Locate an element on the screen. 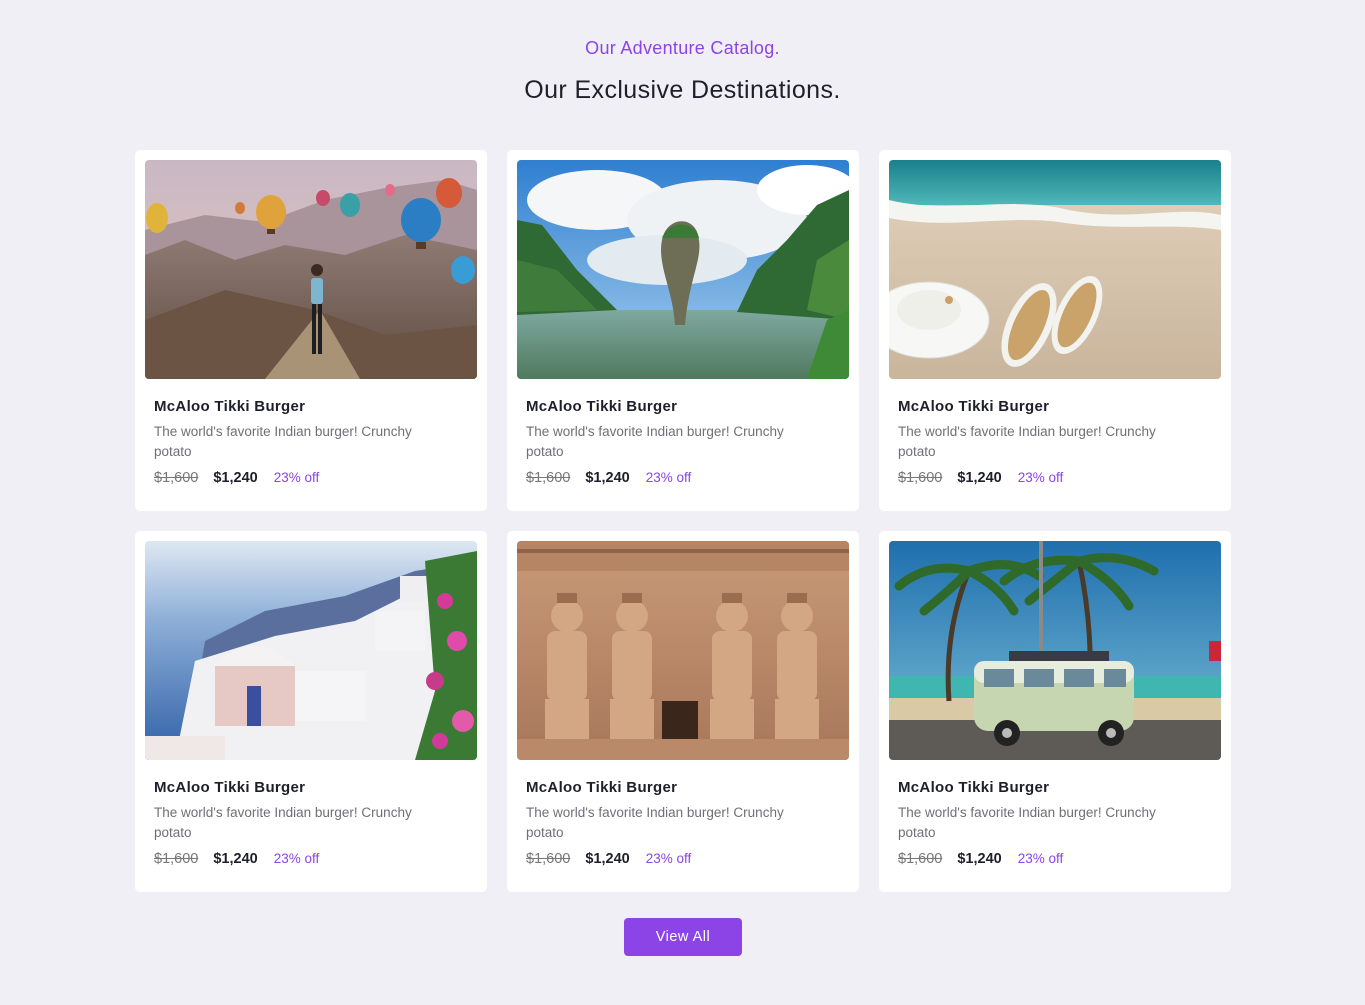 This screenshot has height=1005, width=1365. section-heading: Our Exclusive Destinations. is located at coordinates (682, 90).